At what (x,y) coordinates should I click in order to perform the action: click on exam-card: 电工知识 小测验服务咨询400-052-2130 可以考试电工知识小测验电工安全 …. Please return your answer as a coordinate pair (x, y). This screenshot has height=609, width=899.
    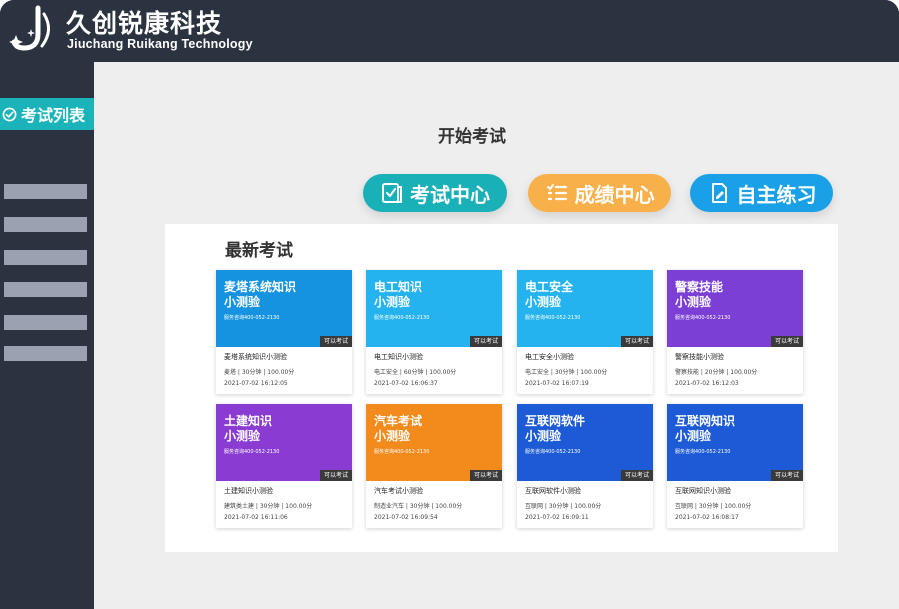
    Looking at the image, I should click on (434, 332).